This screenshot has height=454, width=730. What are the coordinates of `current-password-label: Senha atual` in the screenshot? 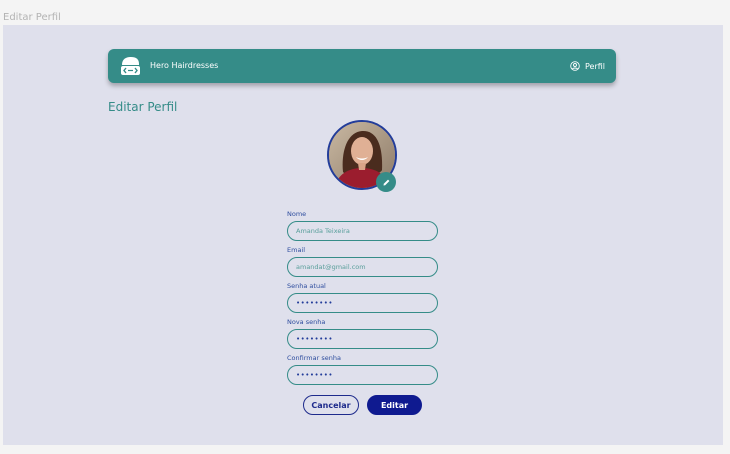 It's located at (306, 286).